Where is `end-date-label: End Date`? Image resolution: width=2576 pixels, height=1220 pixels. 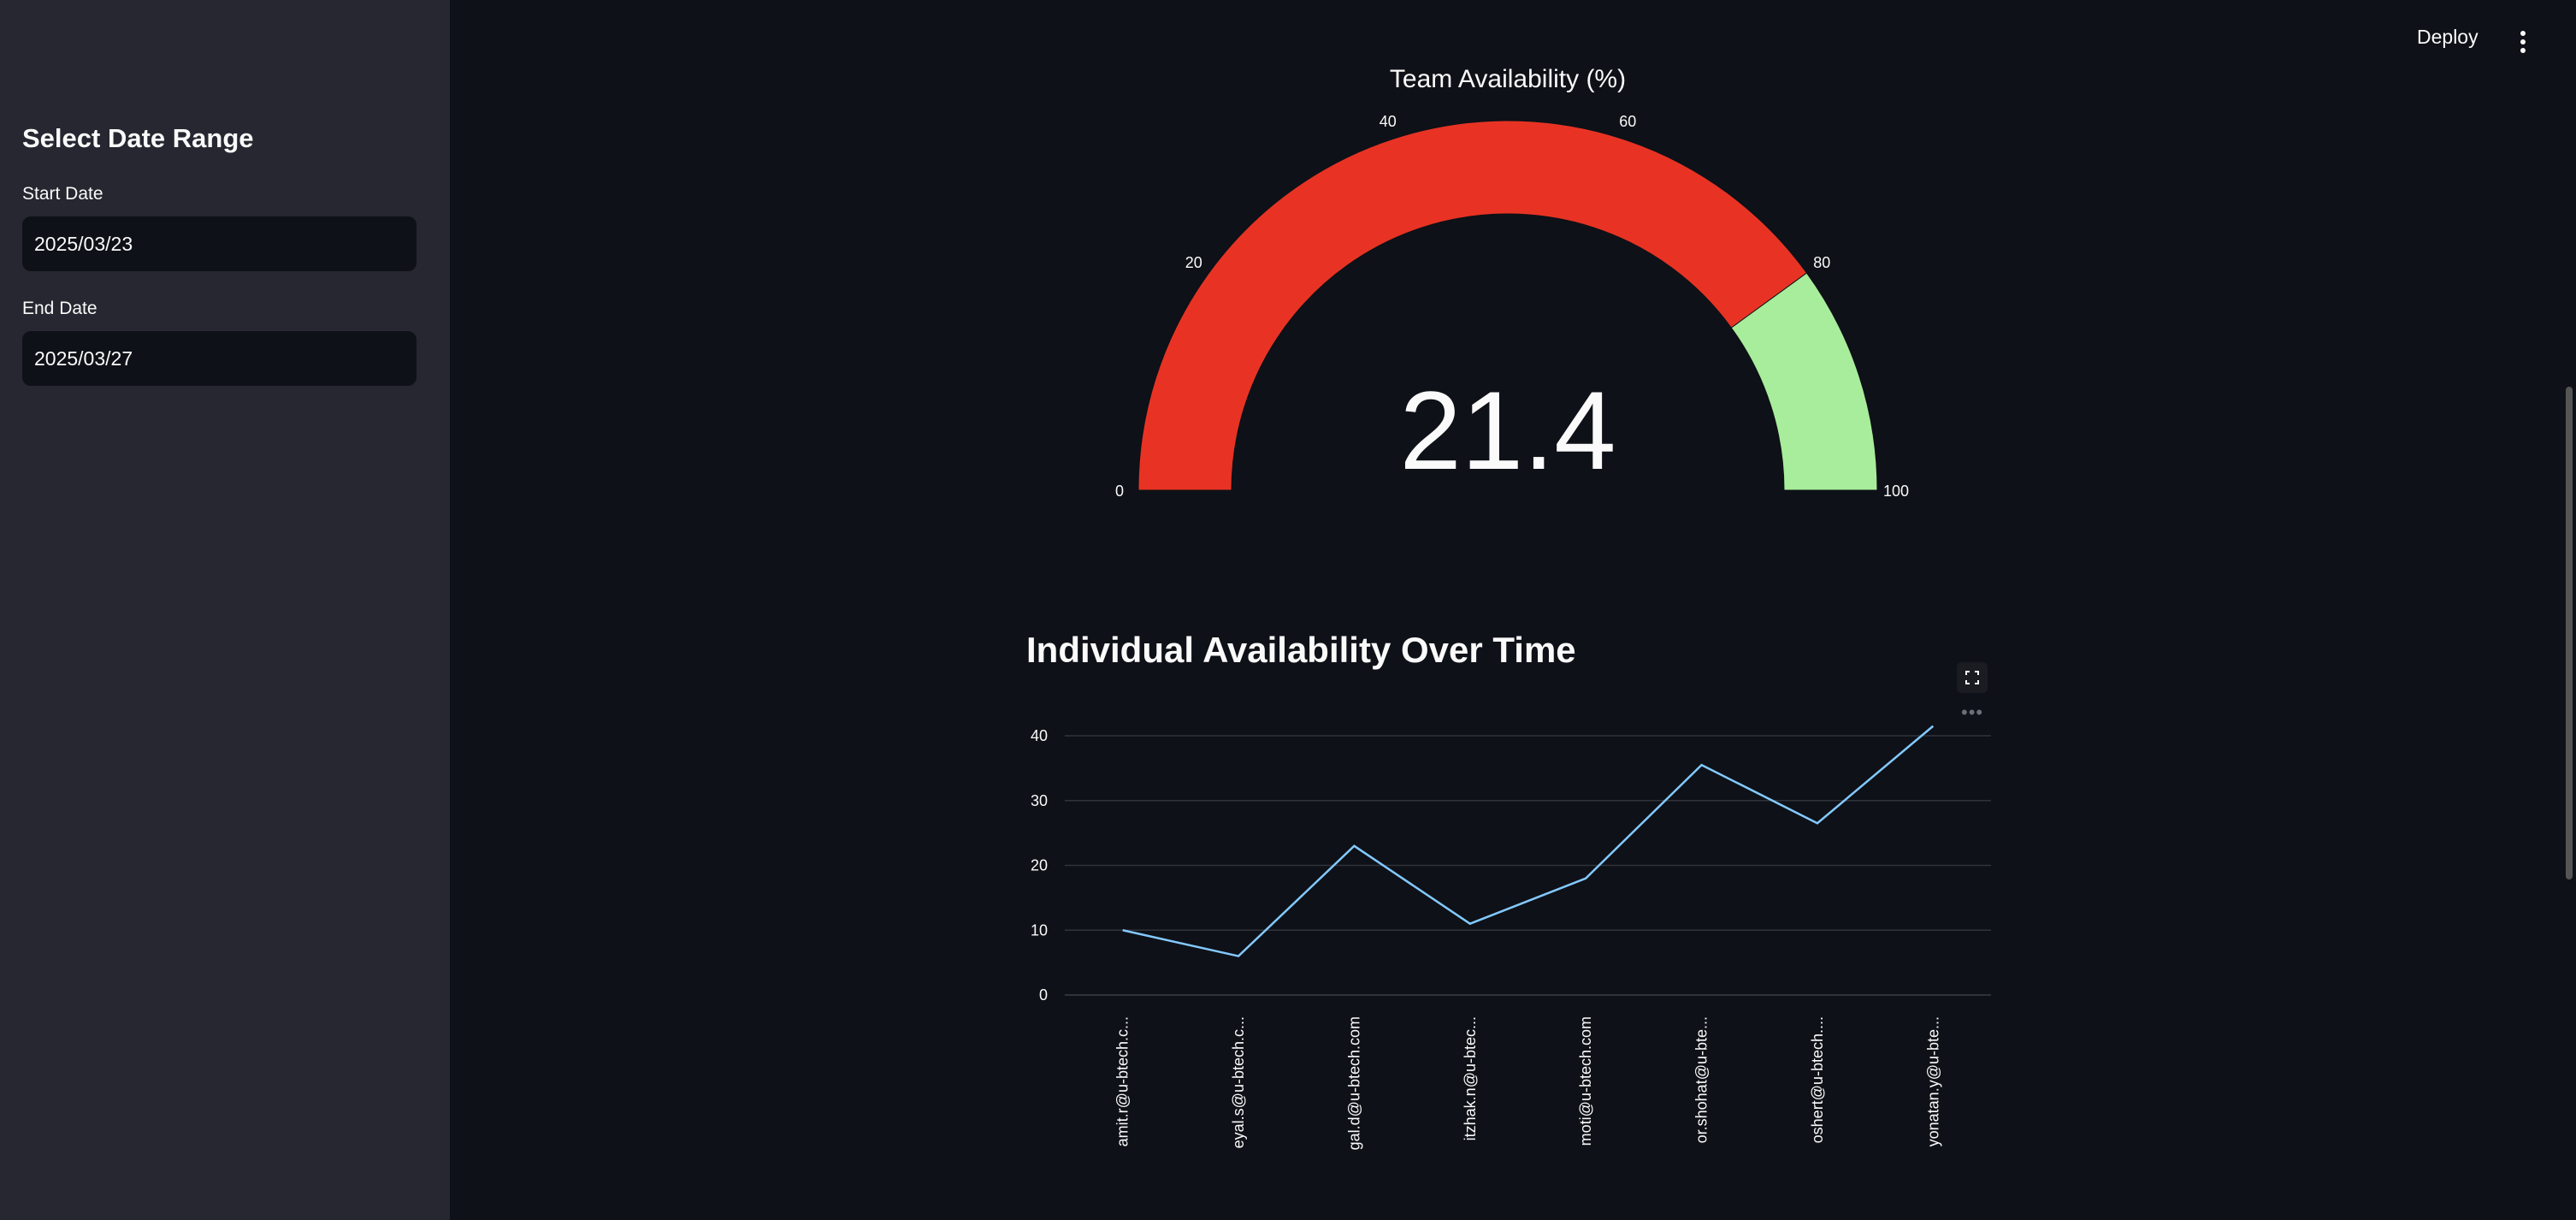
end-date-label: End Date is located at coordinates (60, 308).